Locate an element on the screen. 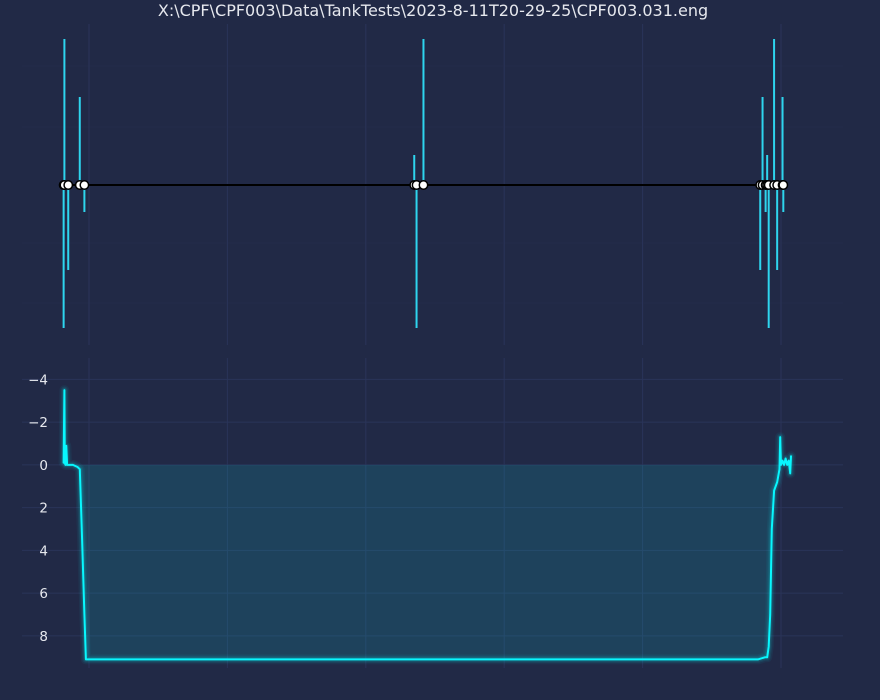  y-tick-label: −2 is located at coordinates (38, 423).